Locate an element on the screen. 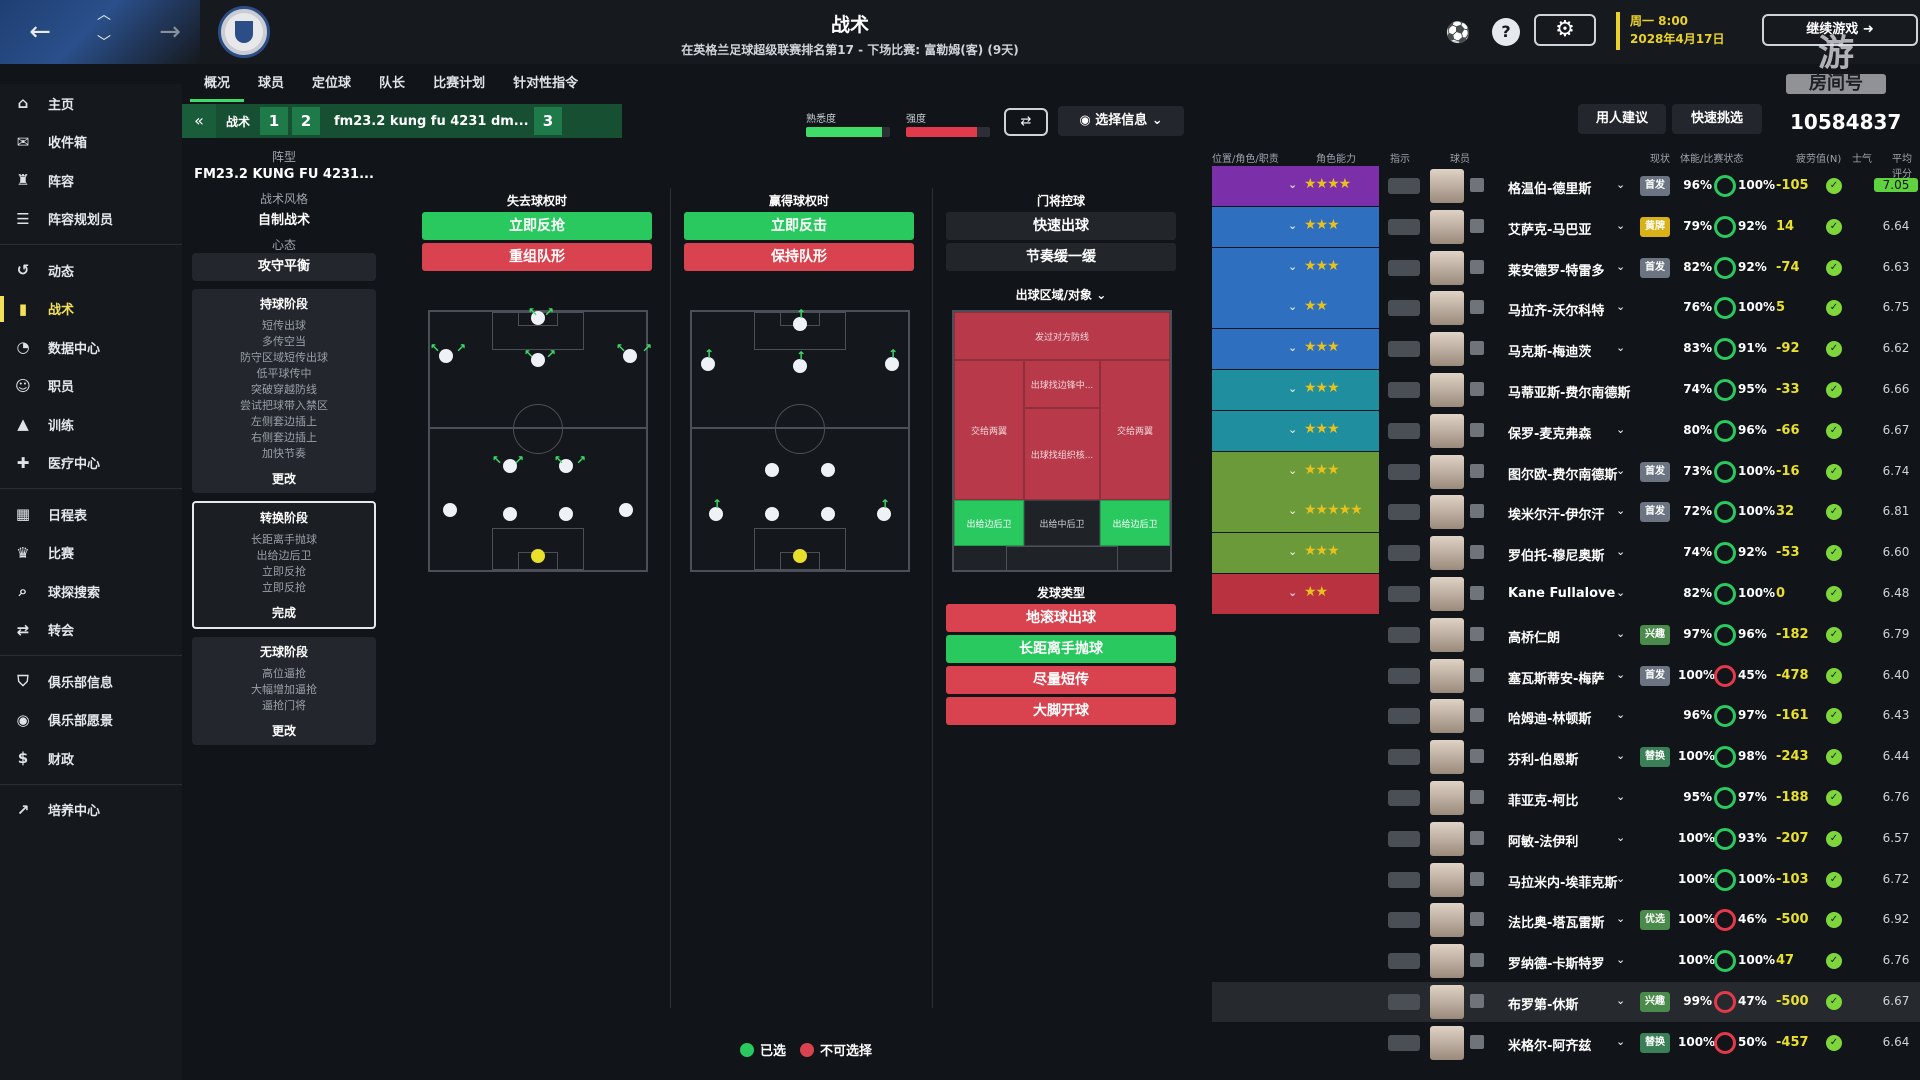 Image resolution: width=1920 pixels, height=1080 pixels. table-row: 塞瓦斯蒂安-梅萨 ⌄ 首发 100% 45% -478 ✓ 6.40 is located at coordinates (1566, 676).